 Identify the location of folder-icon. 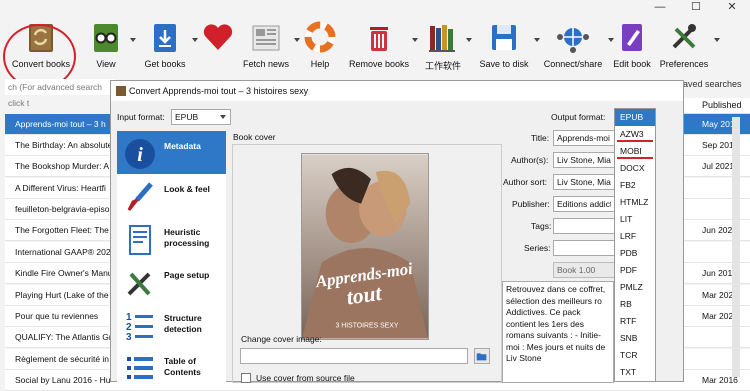
(481, 357).